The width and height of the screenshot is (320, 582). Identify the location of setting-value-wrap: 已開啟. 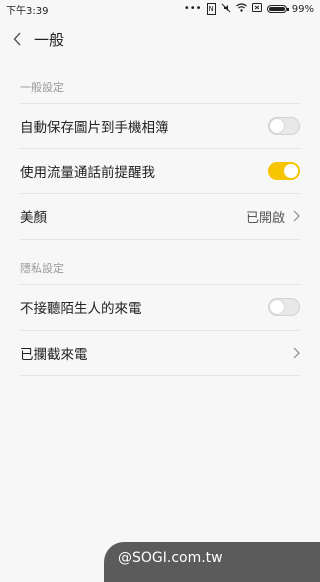
(273, 216).